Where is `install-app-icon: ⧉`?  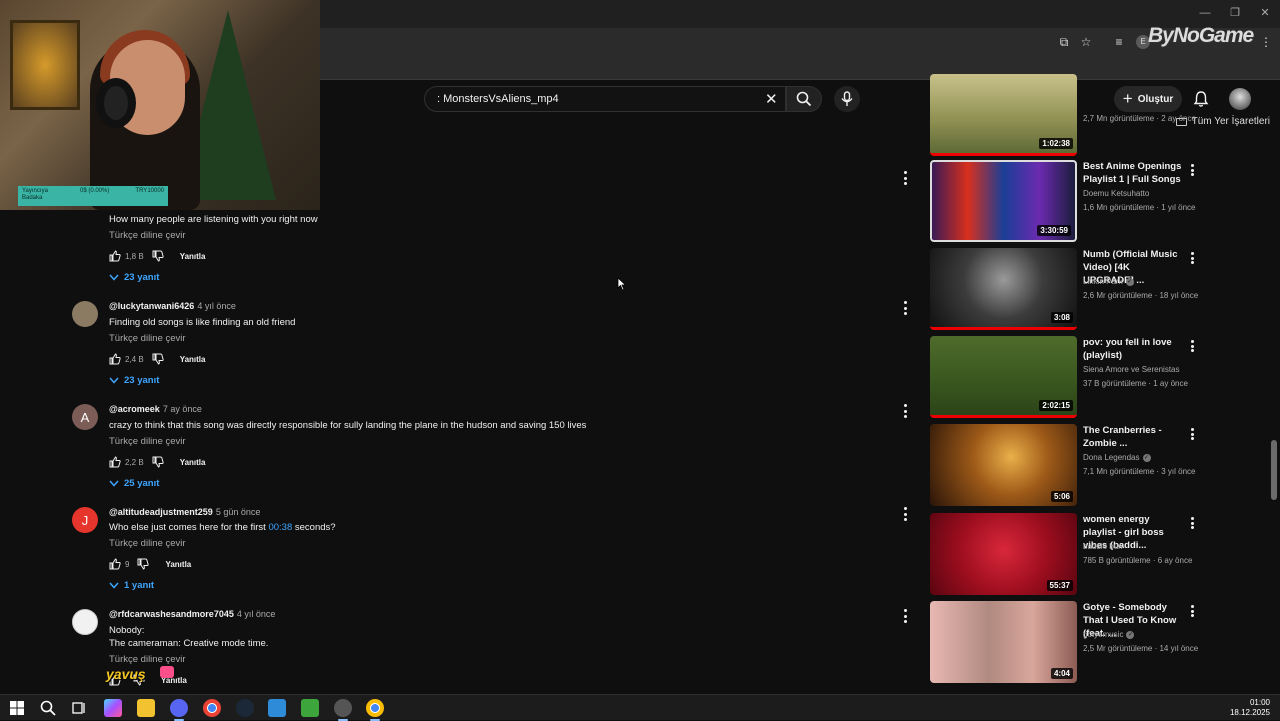
install-app-icon: ⧉ is located at coordinates (1064, 42).